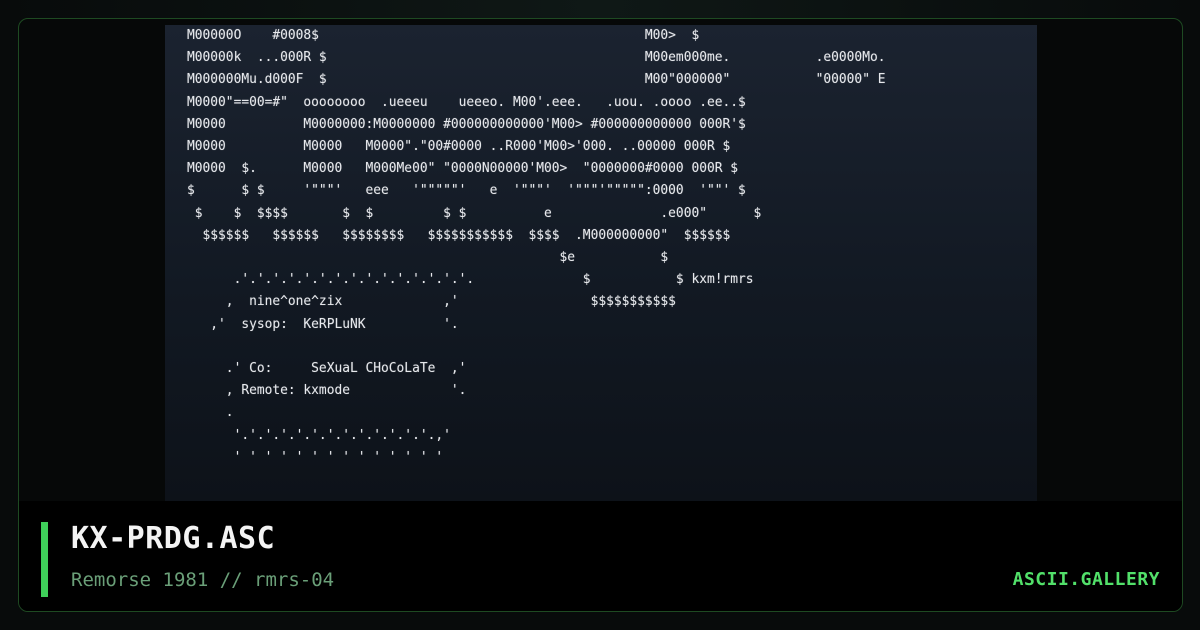  Describe the element at coordinates (173, 538) in the screenshot. I see `file-title: KX-PRDG.ASC` at that location.